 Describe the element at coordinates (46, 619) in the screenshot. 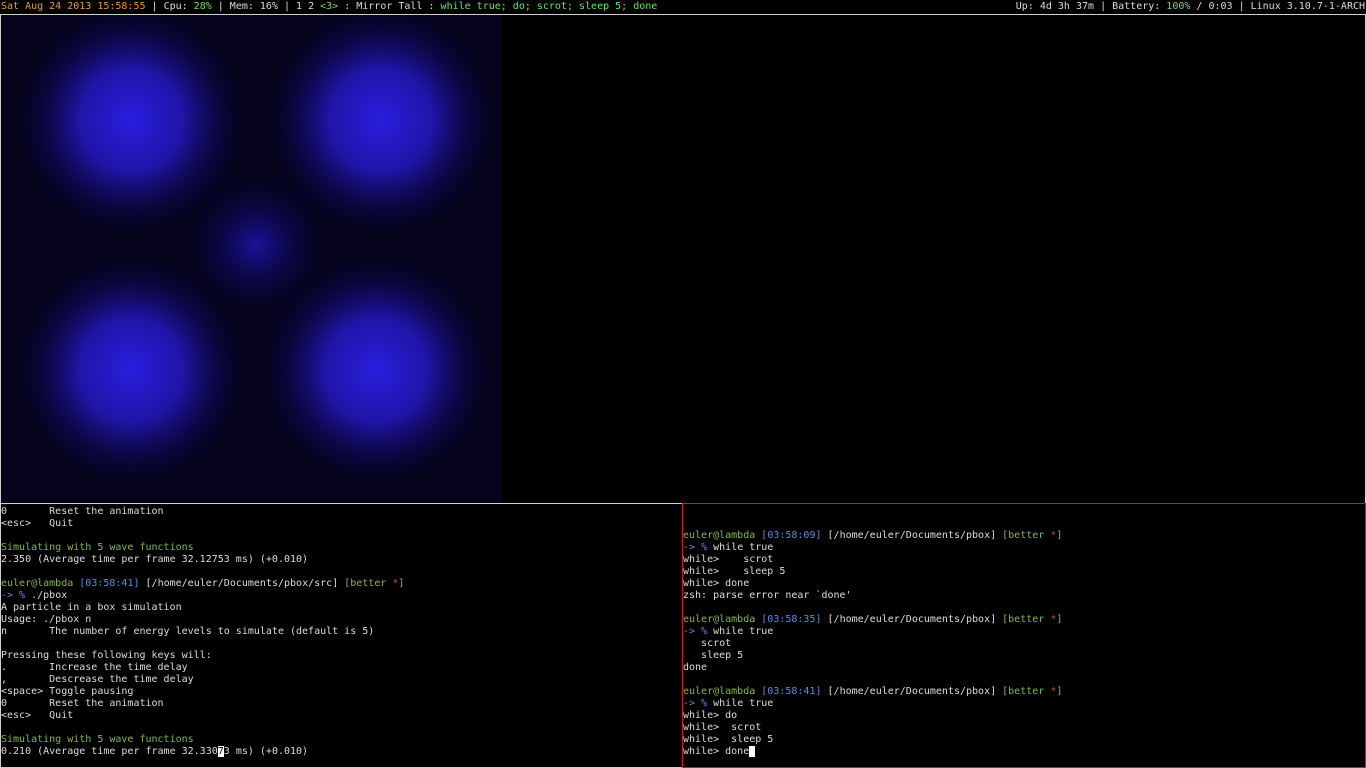

I see `terminal-line: Usage: ./pbox n` at that location.